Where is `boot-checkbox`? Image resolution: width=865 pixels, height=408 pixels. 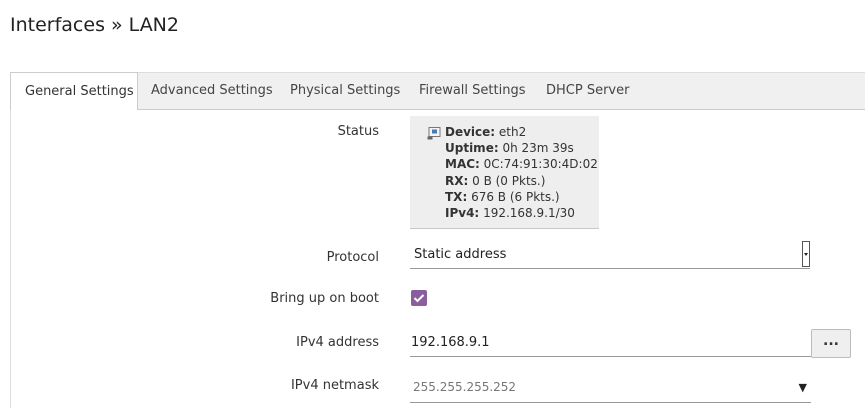
boot-checkbox is located at coordinates (419, 298).